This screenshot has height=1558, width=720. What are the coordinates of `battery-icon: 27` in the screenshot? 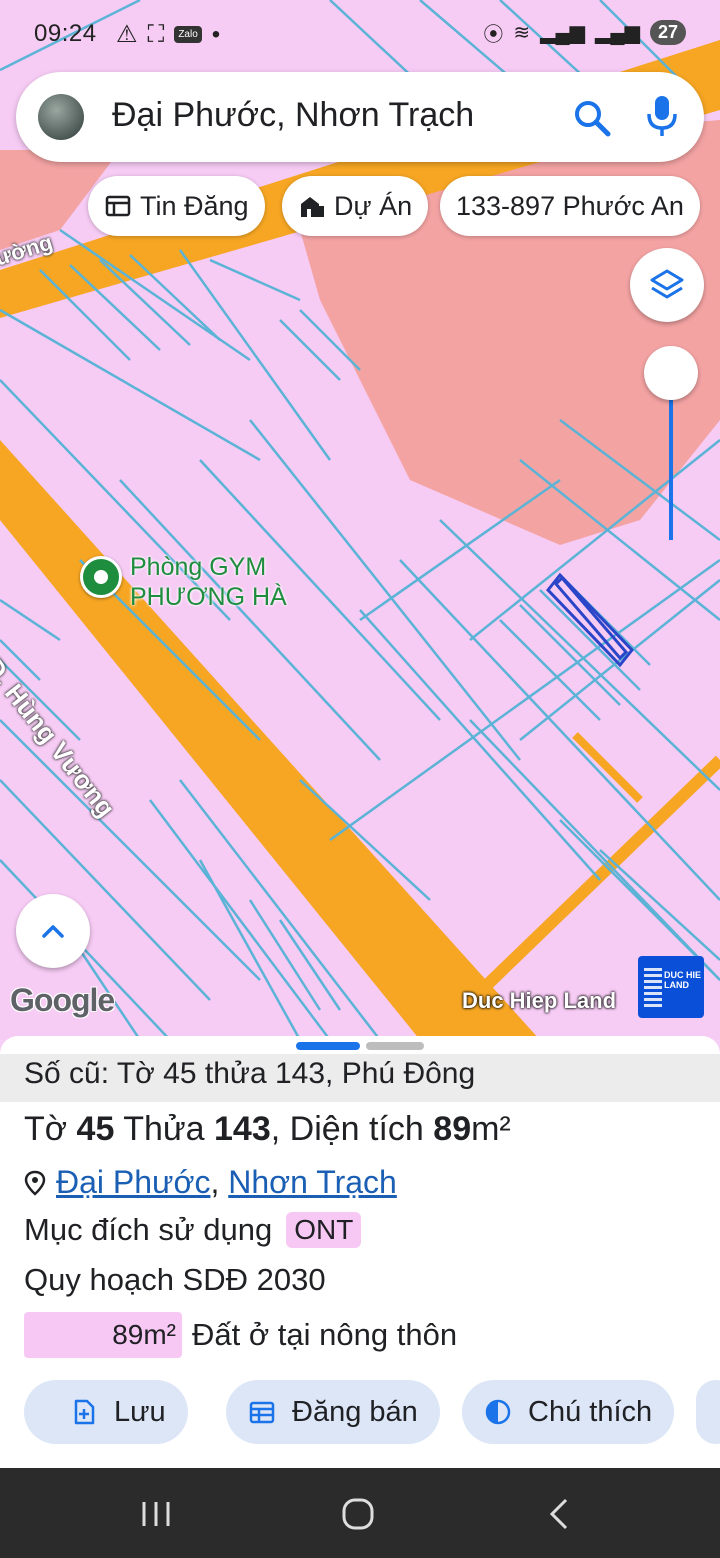 It's located at (667, 32).